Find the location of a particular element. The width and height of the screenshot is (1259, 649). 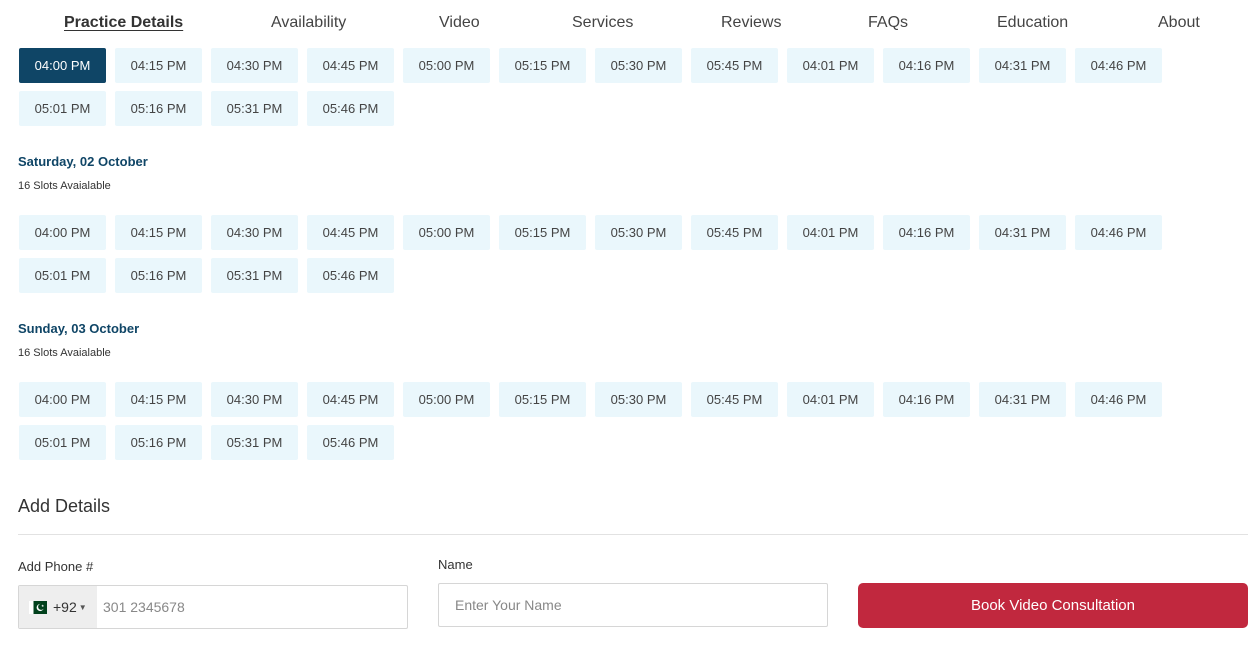

country-dial-code: +92 is located at coordinates (65, 607).